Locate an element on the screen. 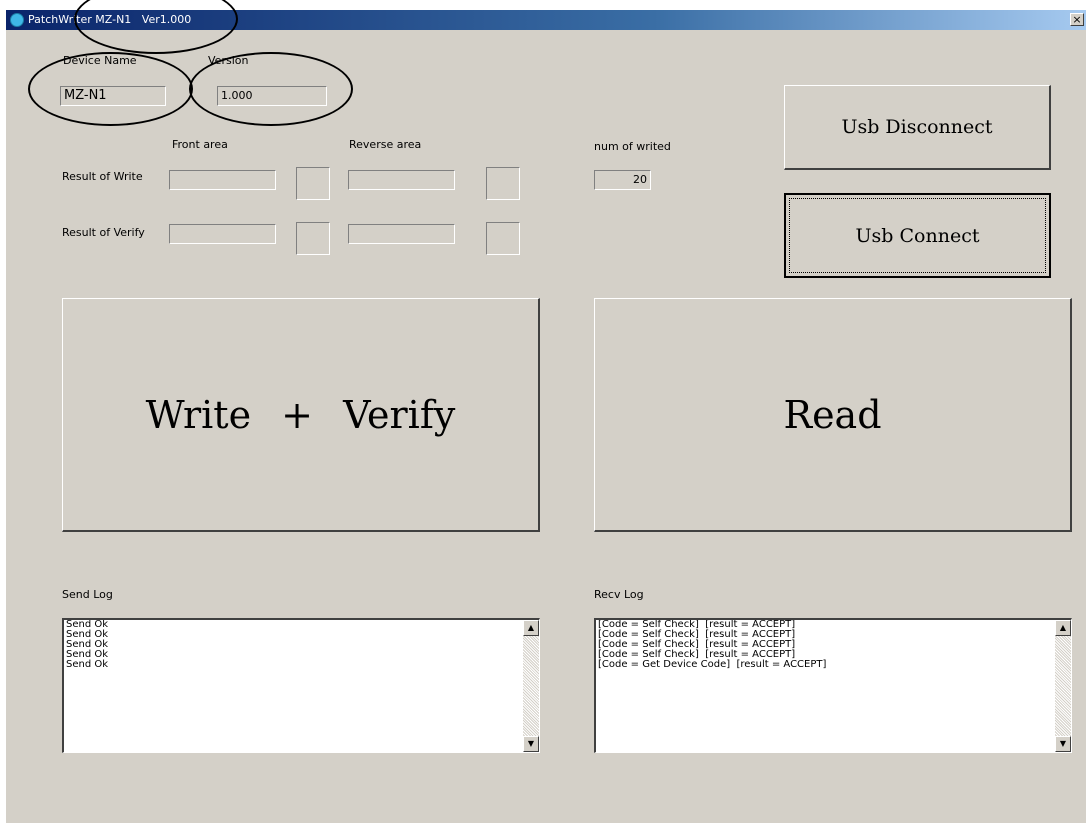 The width and height of the screenshot is (1086, 823). num-of-writed-field: 20 is located at coordinates (622, 180).